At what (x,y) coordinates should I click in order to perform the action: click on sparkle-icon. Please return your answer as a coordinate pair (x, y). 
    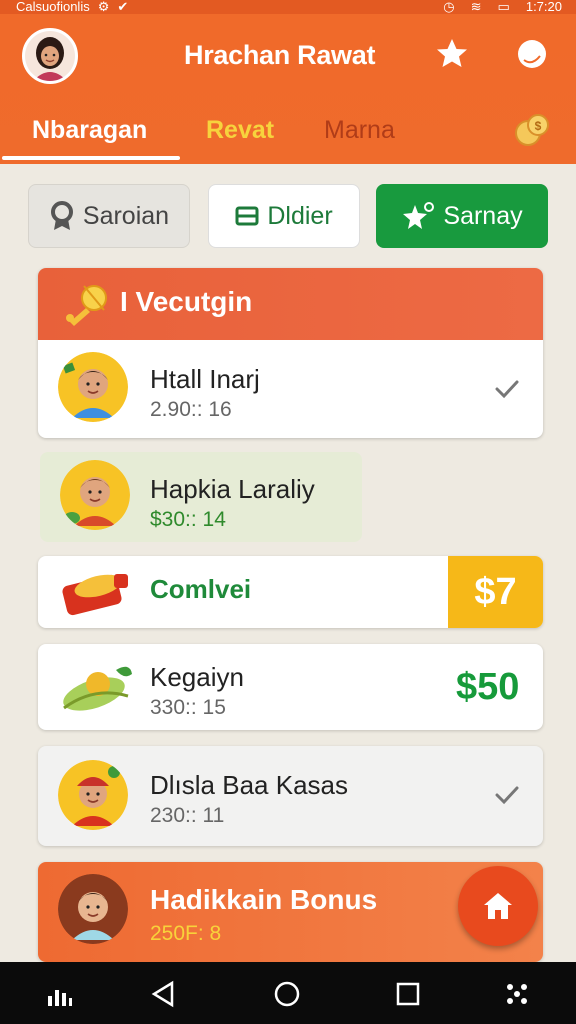
    Looking at the image, I should click on (419, 215).